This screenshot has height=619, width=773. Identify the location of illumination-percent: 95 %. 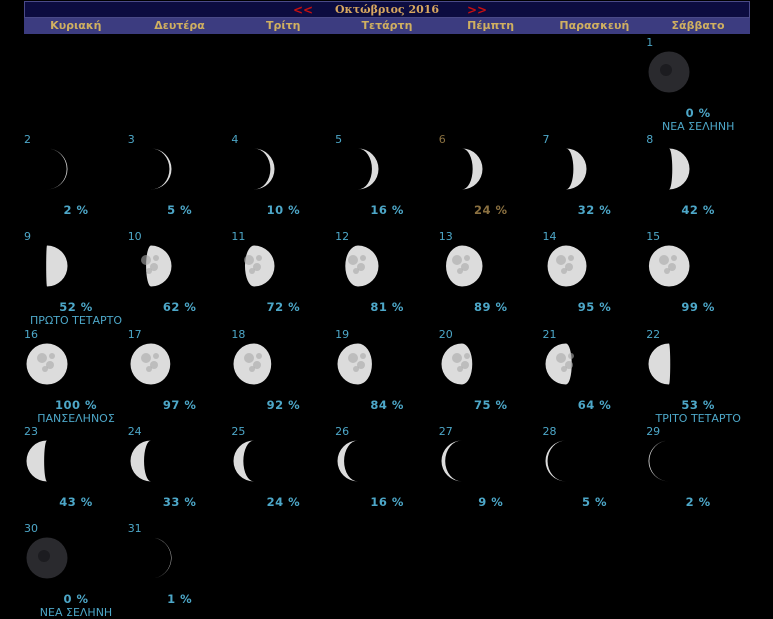
(594, 307).